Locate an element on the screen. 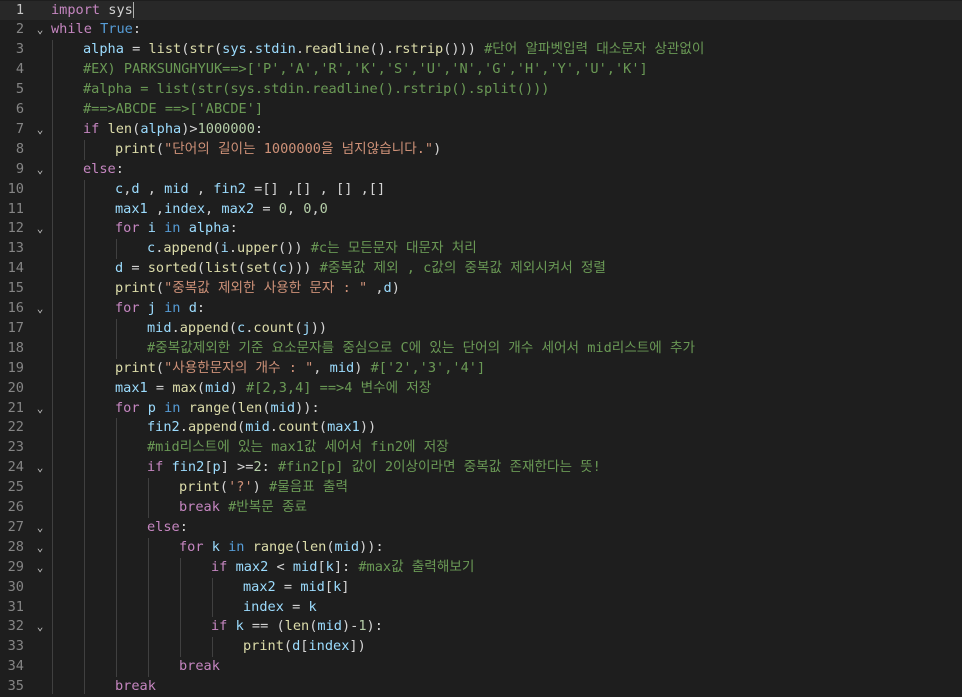 Image resolution: width=962 pixels, height=697 pixels. code-line: 28 ⌄ for k in range(len(mid)): is located at coordinates (481, 548).